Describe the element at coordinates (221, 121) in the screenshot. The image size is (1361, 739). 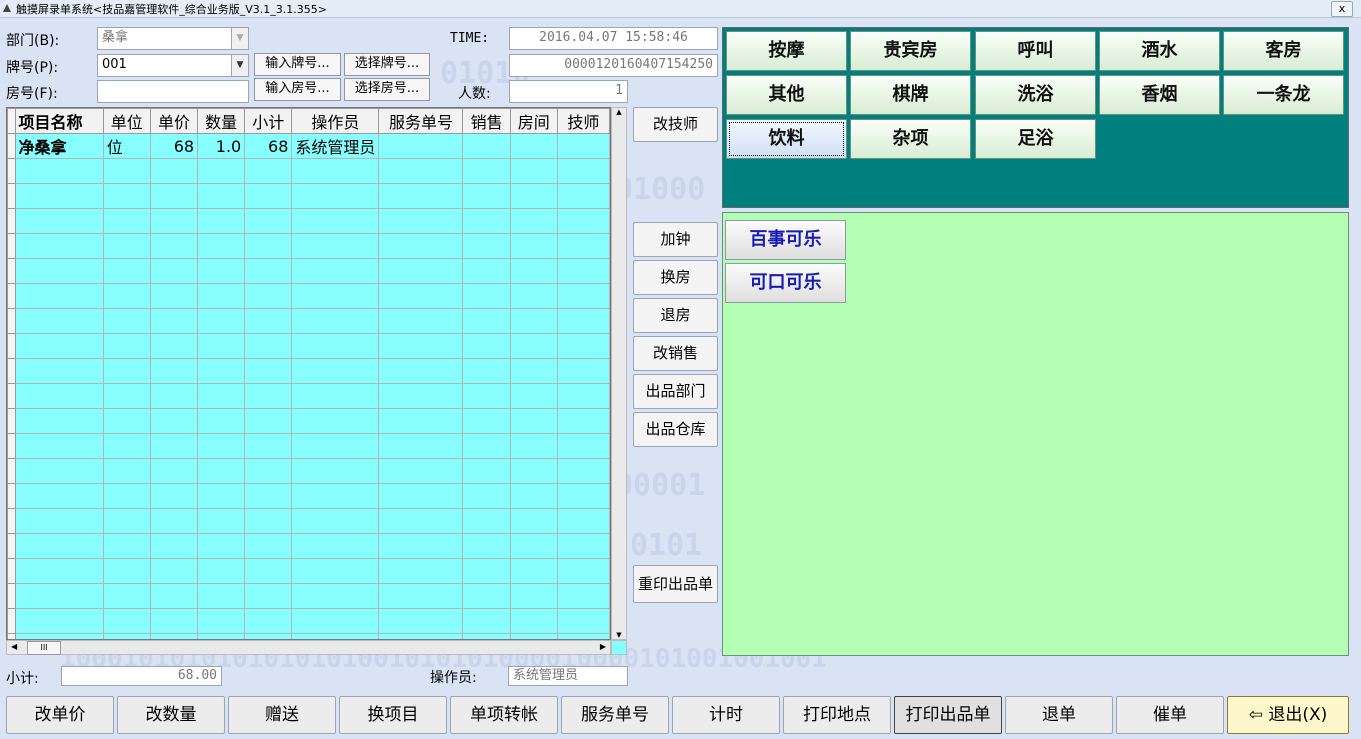
I see `column-header: 数量` at that location.